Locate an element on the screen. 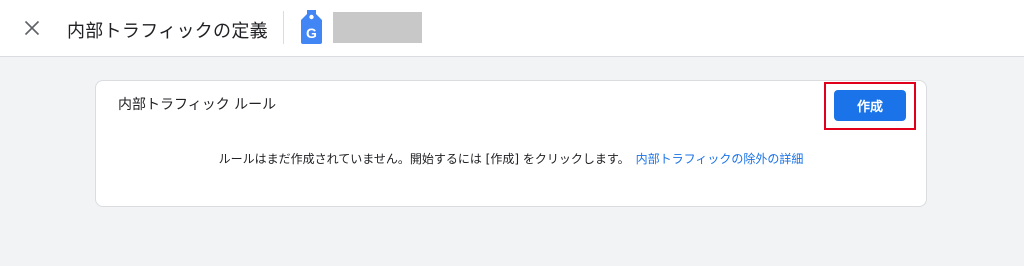  close-icon is located at coordinates (32, 28).